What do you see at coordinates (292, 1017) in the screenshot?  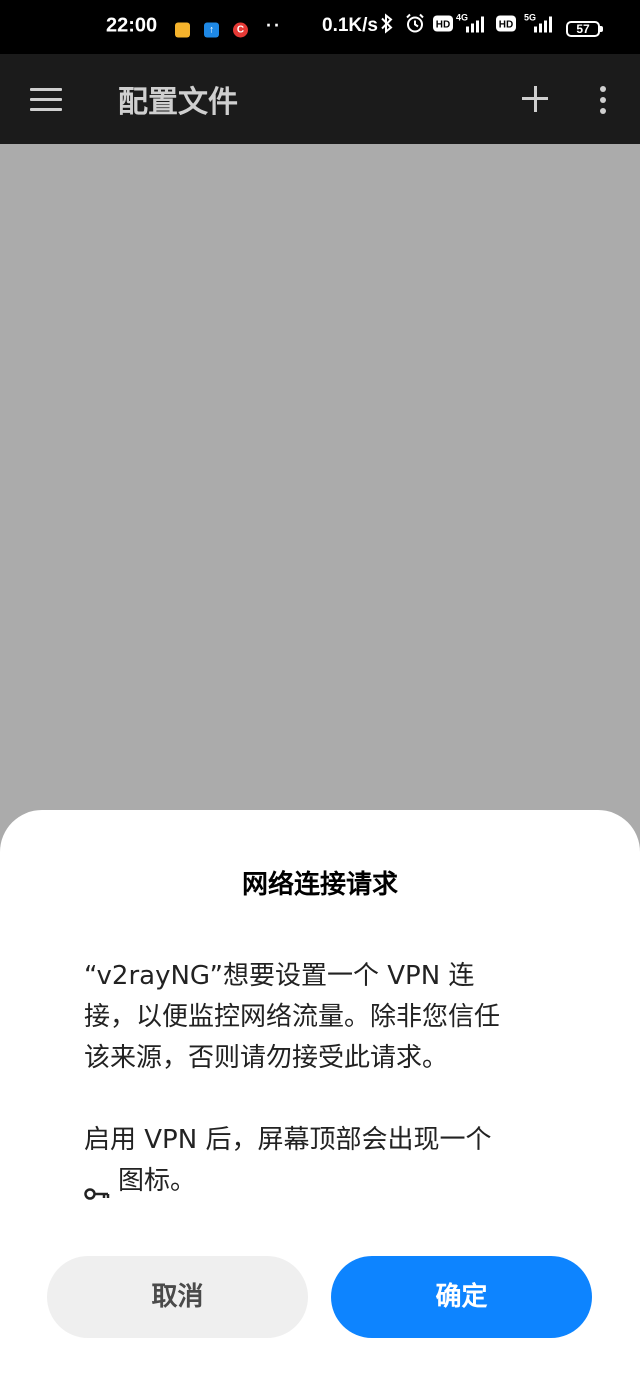 I see `message-line: 接，以便监控网络流量。除非您信任` at bounding box center [292, 1017].